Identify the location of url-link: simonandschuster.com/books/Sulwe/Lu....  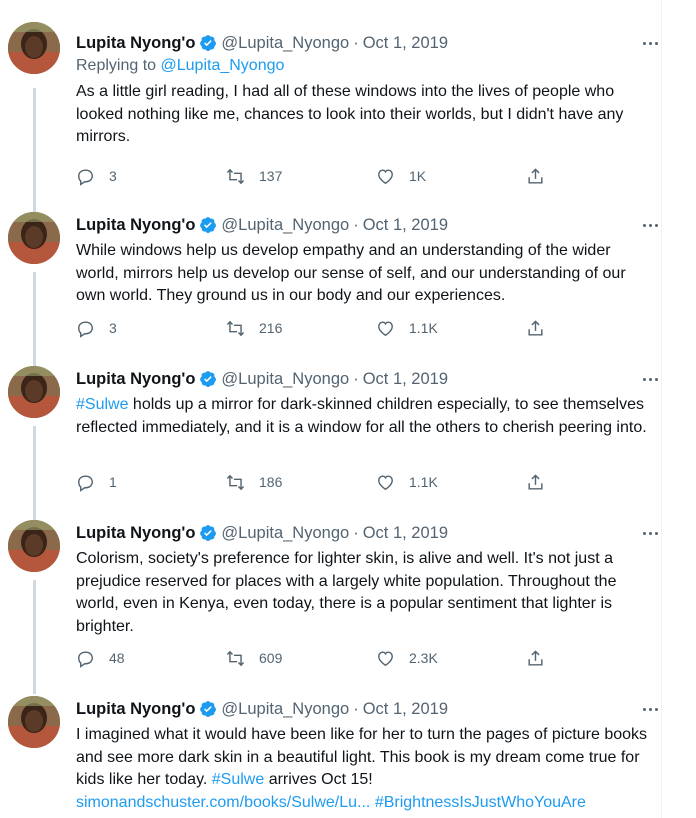
(223, 802).